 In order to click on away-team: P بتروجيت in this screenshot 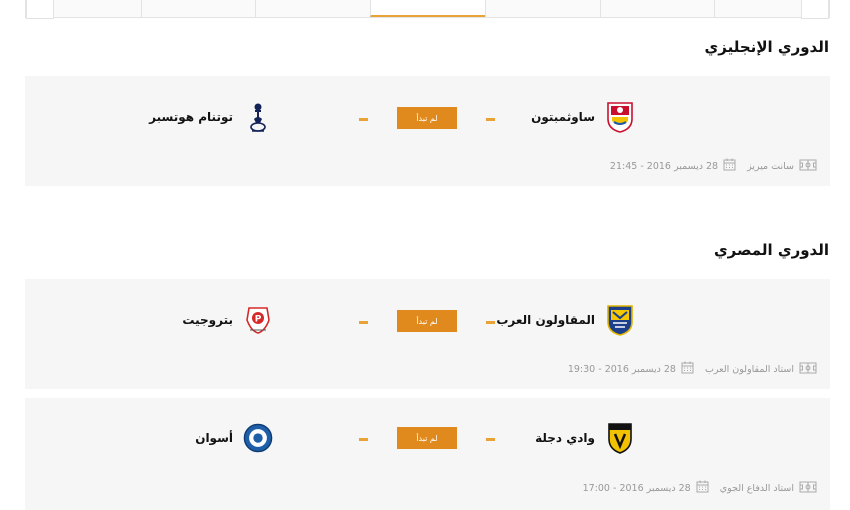, I will do `click(227, 320)`.